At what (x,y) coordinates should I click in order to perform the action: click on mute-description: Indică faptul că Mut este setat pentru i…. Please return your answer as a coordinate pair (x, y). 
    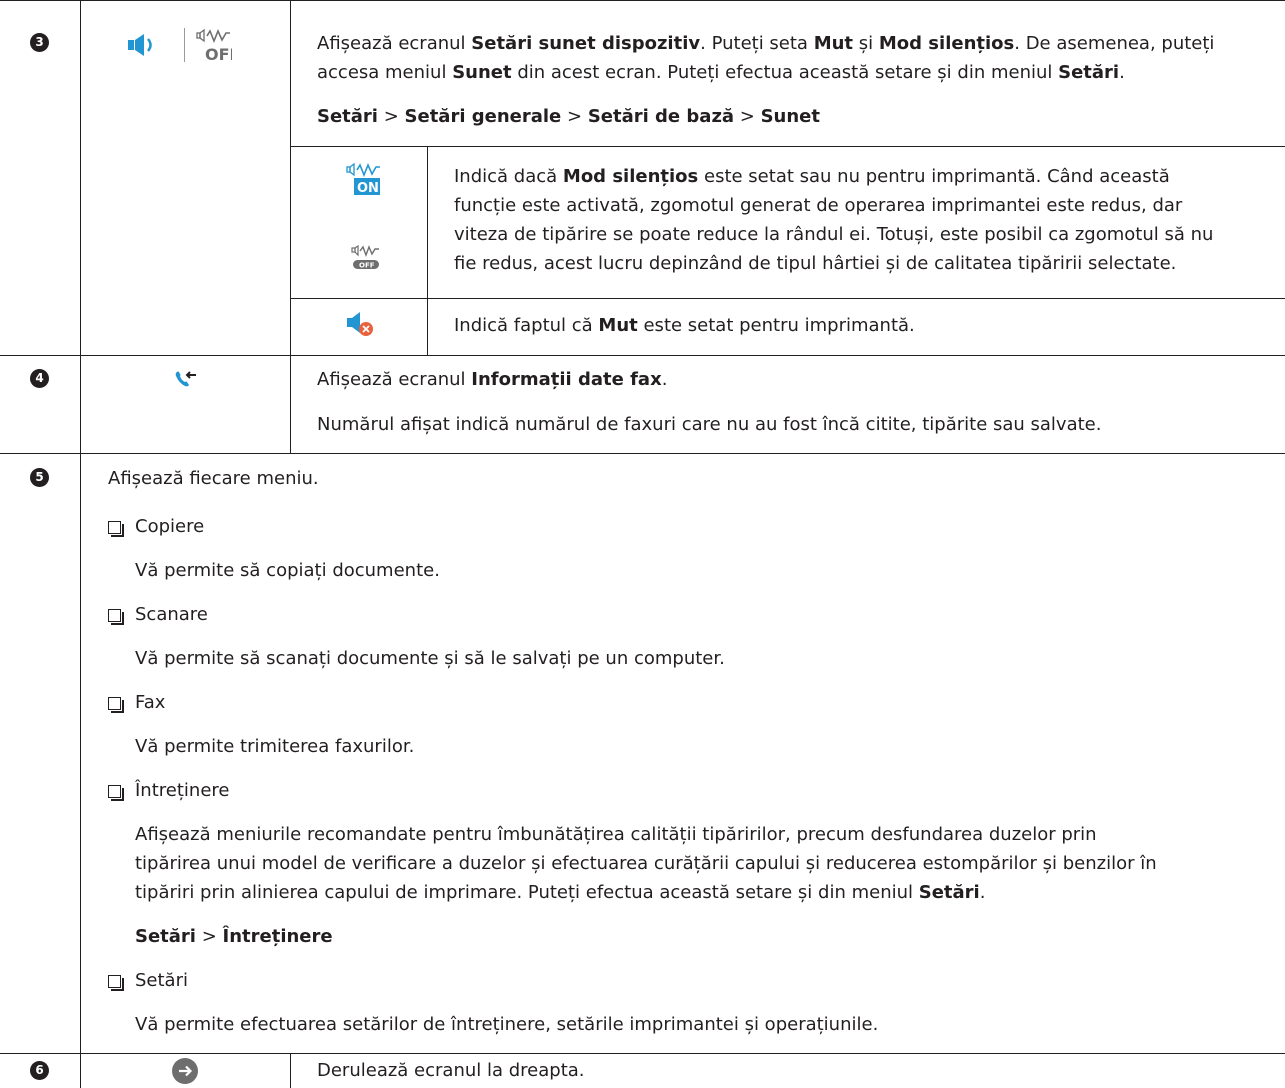
    Looking at the image, I should click on (684, 325).